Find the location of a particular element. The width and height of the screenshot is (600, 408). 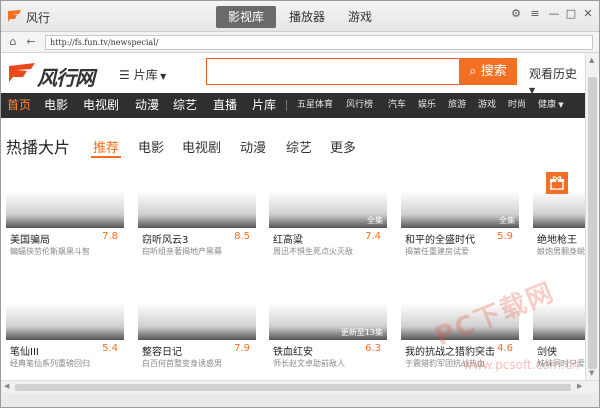

address-bar: ⌂ ← http://fs.fun.tv/newspecial/ is located at coordinates (300, 42).